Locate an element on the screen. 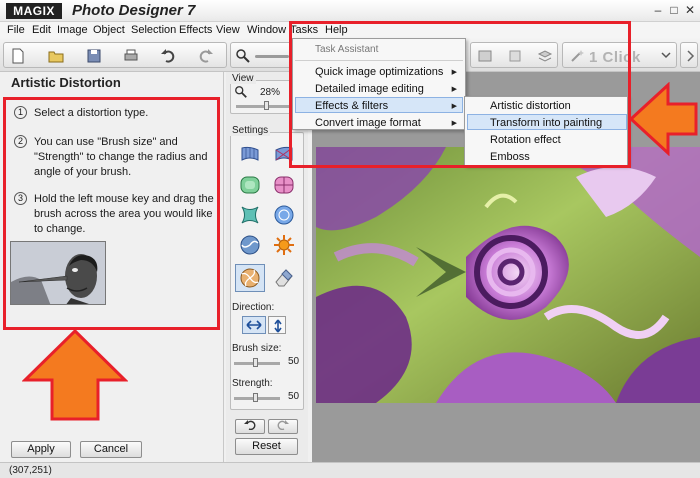  one-click-label: 1 Click is located at coordinates (615, 57).